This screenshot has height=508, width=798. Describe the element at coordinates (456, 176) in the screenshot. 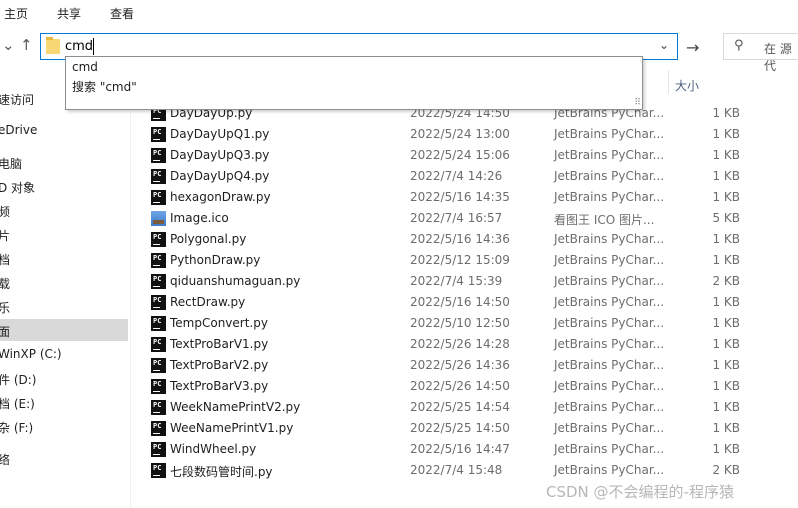

I see `file-date: 2022/7/4 14:26` at that location.